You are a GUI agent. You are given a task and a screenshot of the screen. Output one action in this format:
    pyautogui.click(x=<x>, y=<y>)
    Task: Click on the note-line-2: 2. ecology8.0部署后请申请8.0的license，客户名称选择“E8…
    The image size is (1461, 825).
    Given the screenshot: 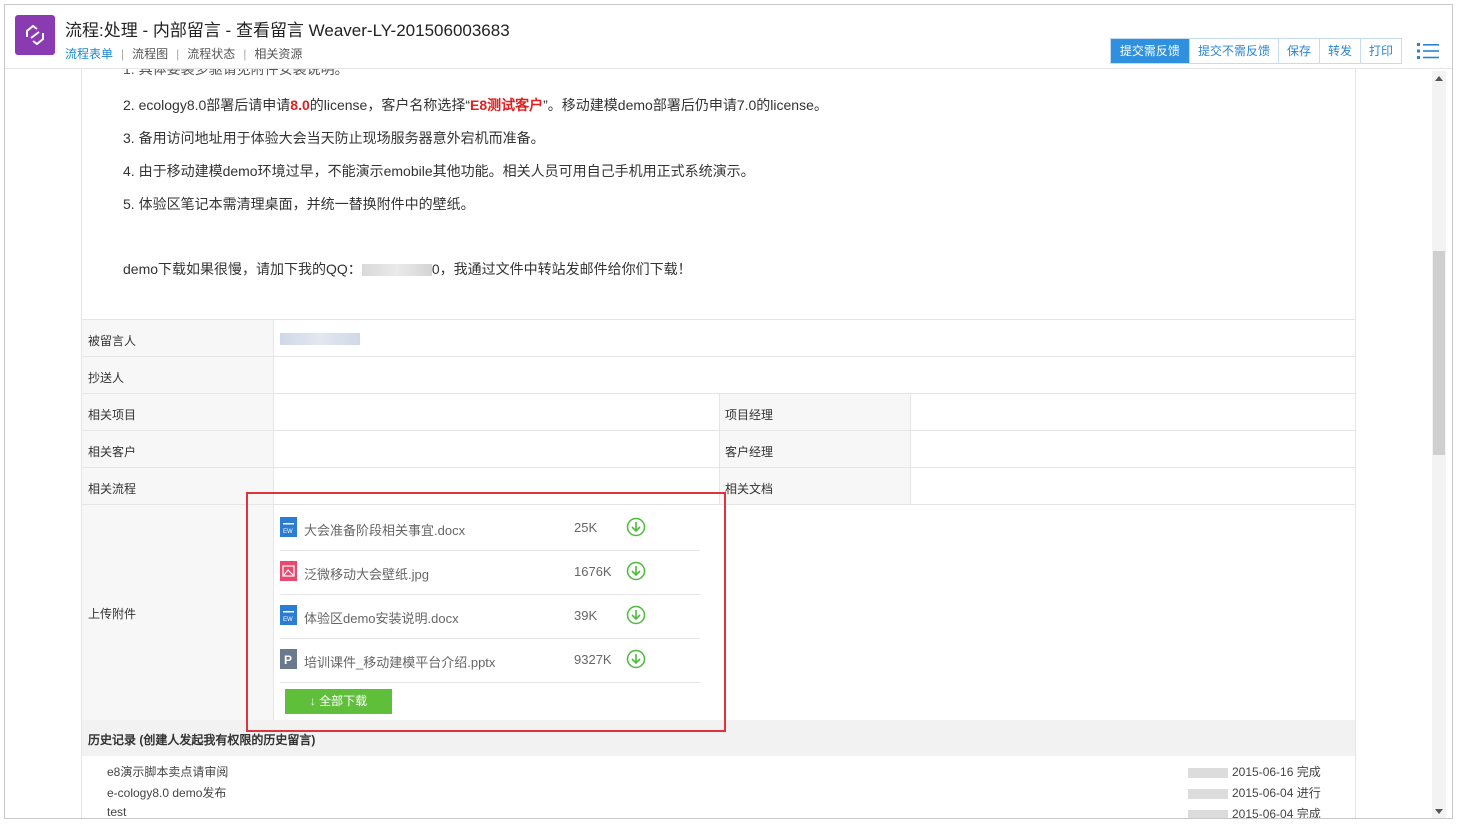 What is the action you would take?
    pyautogui.click(x=475, y=105)
    